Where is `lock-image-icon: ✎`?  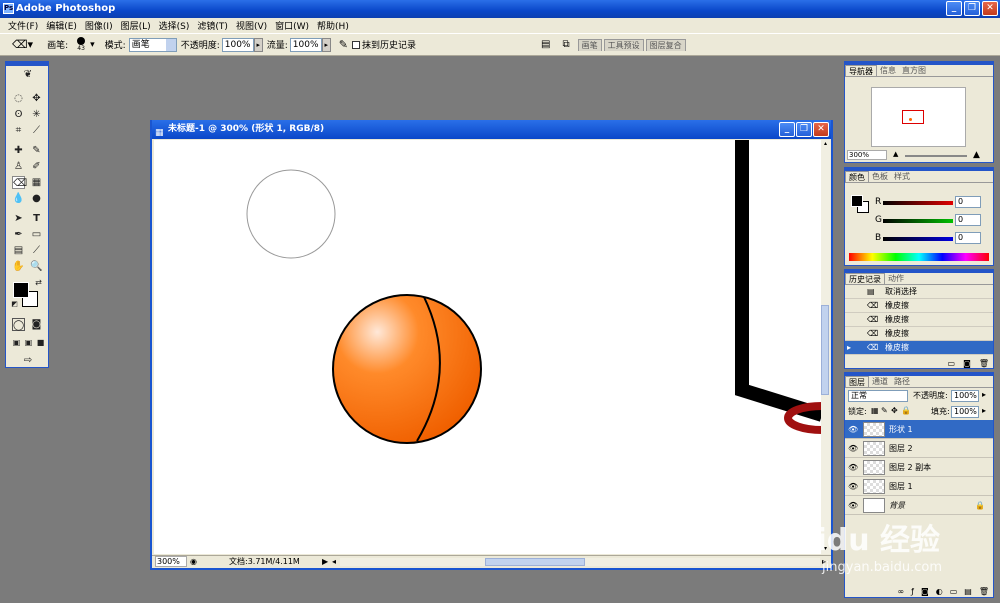 lock-image-icon: ✎ is located at coordinates (884, 410).